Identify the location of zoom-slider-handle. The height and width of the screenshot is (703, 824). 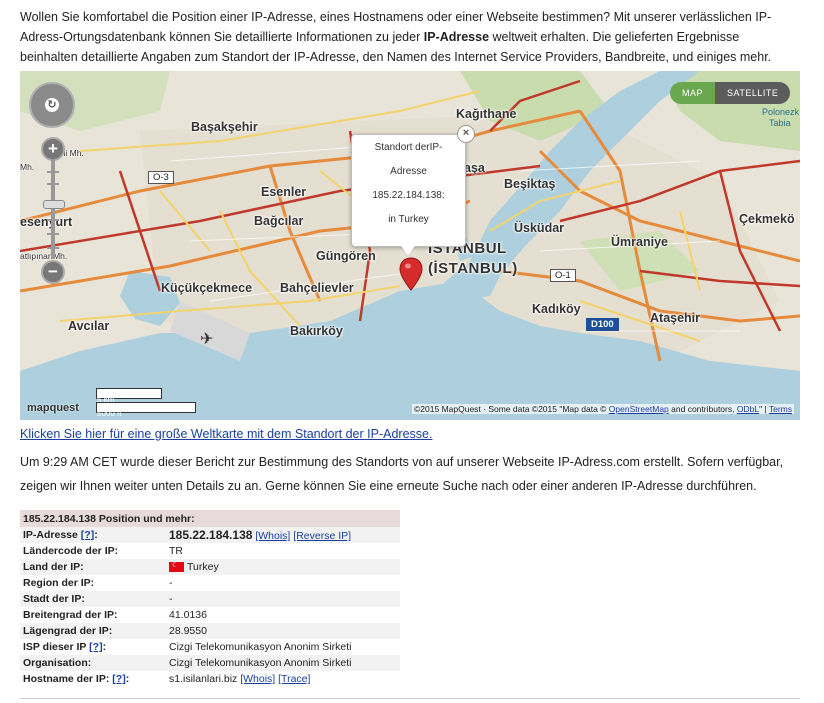
(54, 204).